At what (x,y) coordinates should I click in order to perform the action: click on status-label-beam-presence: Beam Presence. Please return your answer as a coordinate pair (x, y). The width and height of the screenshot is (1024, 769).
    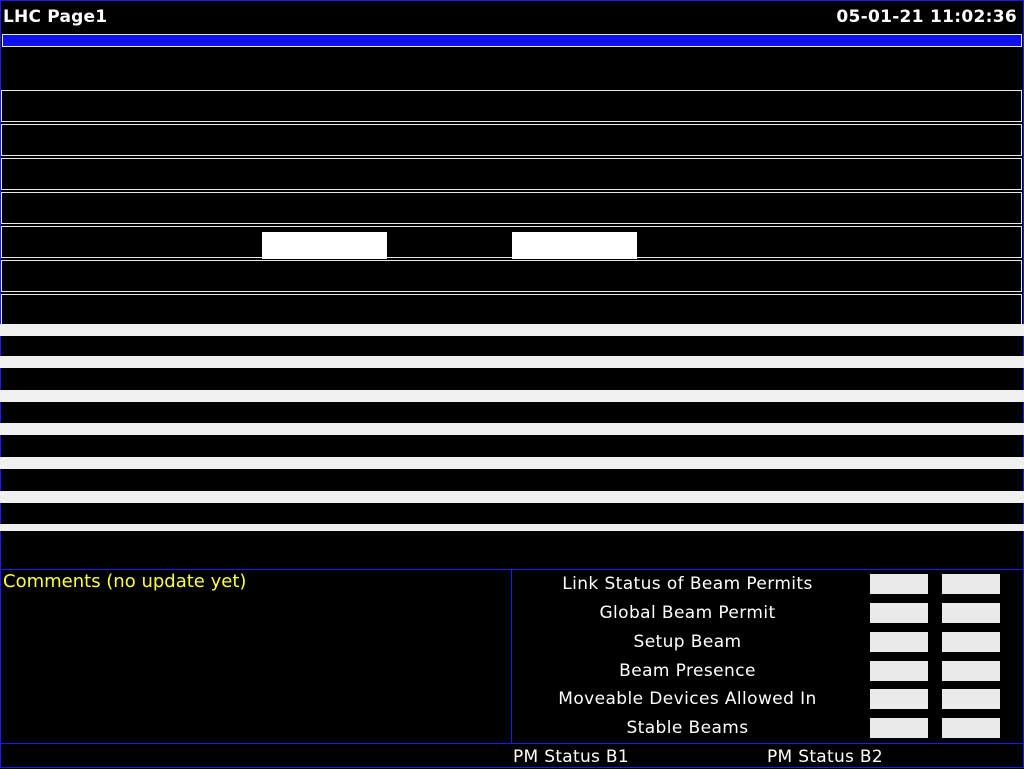
    Looking at the image, I should click on (687, 671).